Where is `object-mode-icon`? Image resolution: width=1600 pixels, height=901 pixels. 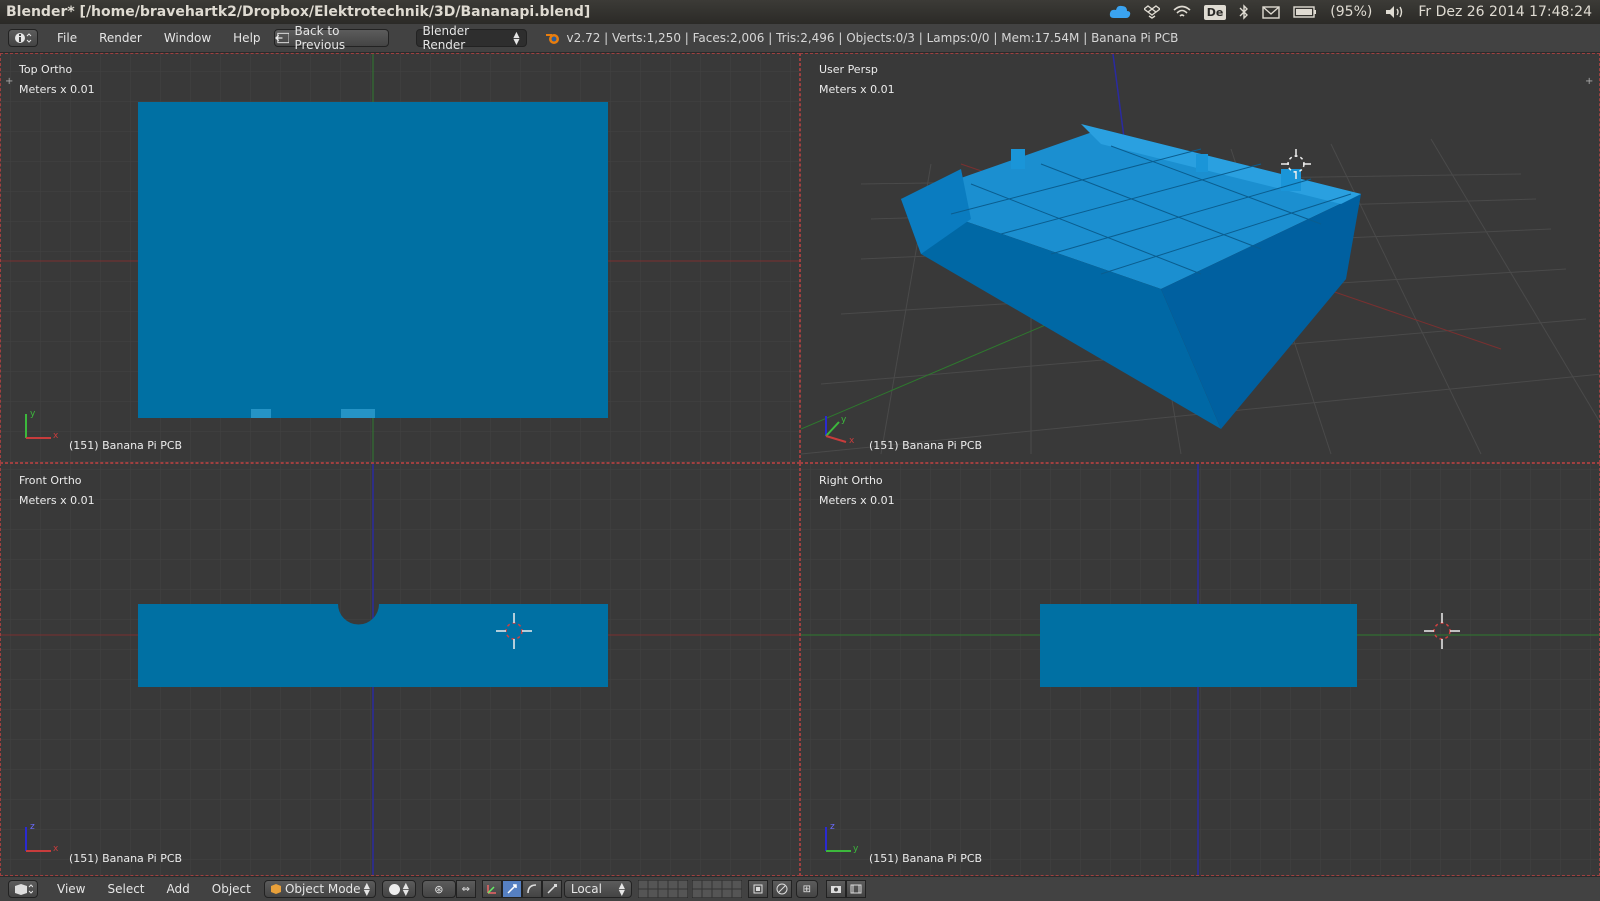 object-mode-icon is located at coordinates (276, 889).